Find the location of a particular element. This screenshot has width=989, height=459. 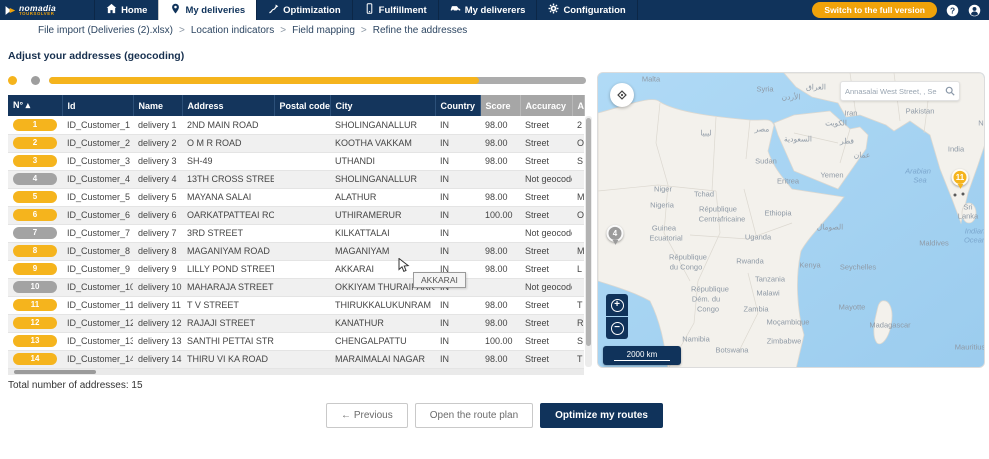

tab-label: Fulfillment is located at coordinates (402, 10).